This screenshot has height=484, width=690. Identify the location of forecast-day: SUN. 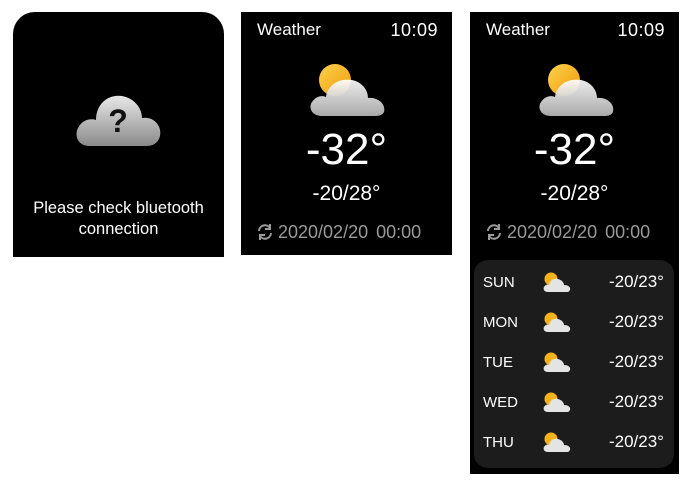
(499, 282).